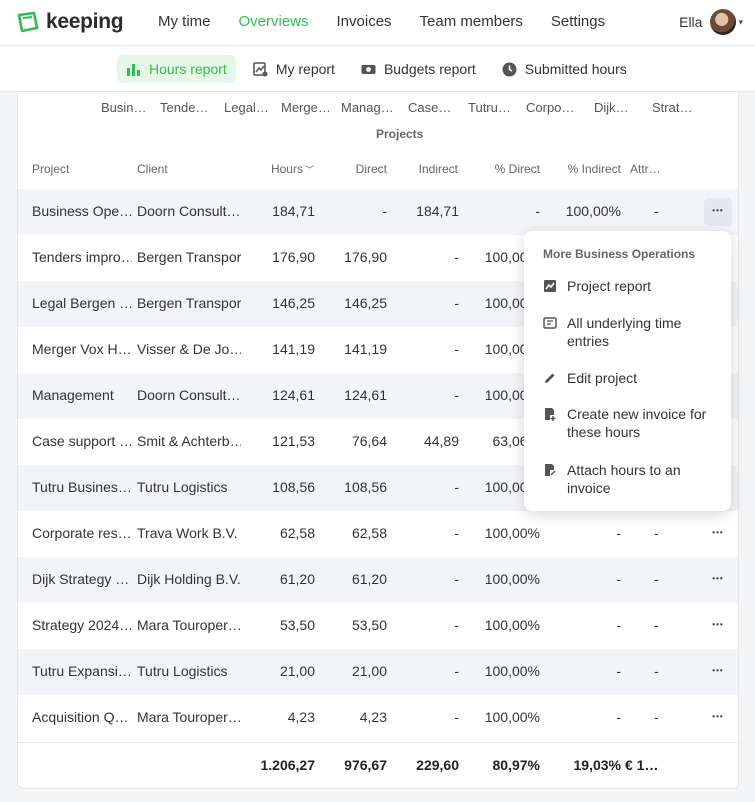  I want to click on cell-hours: 176,90, so click(293, 257).